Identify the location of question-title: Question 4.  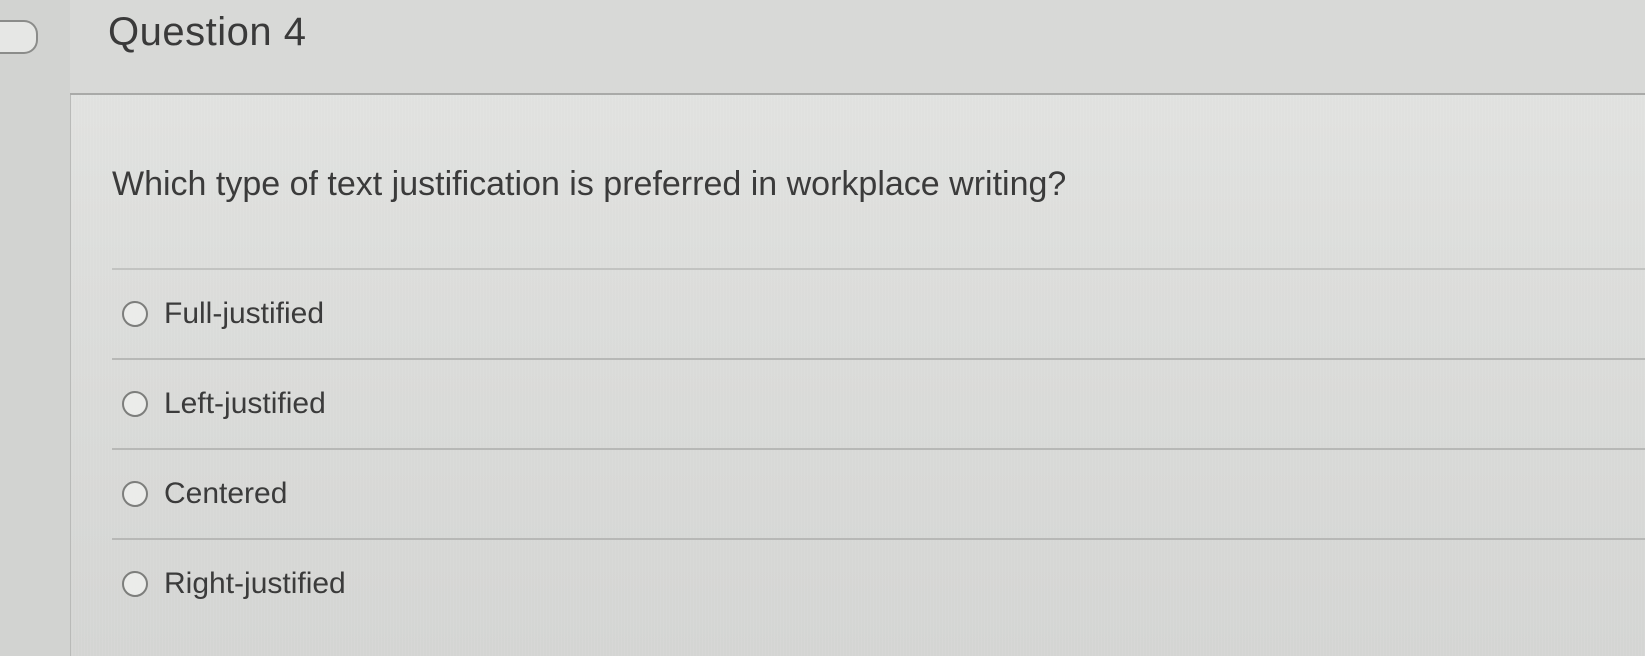
(207, 32).